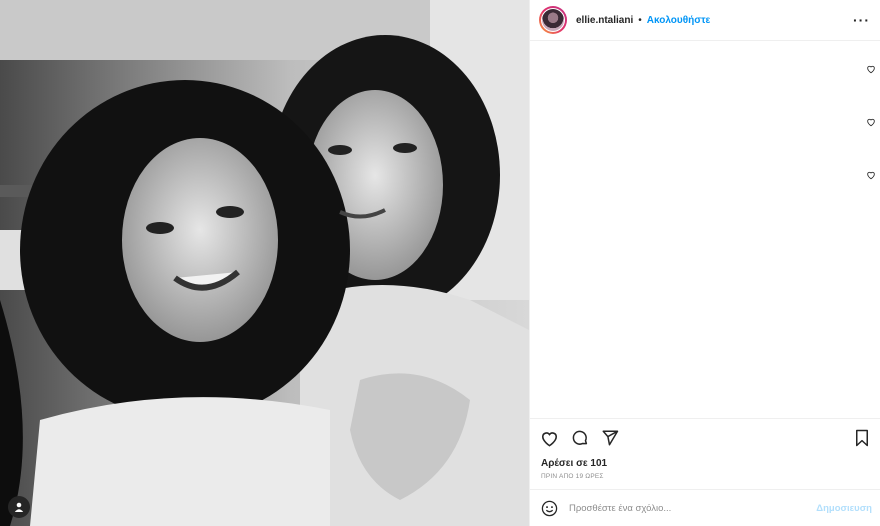 The image size is (880, 526). Describe the element at coordinates (610, 438) in the screenshot. I see `paper-plane-icon` at that location.